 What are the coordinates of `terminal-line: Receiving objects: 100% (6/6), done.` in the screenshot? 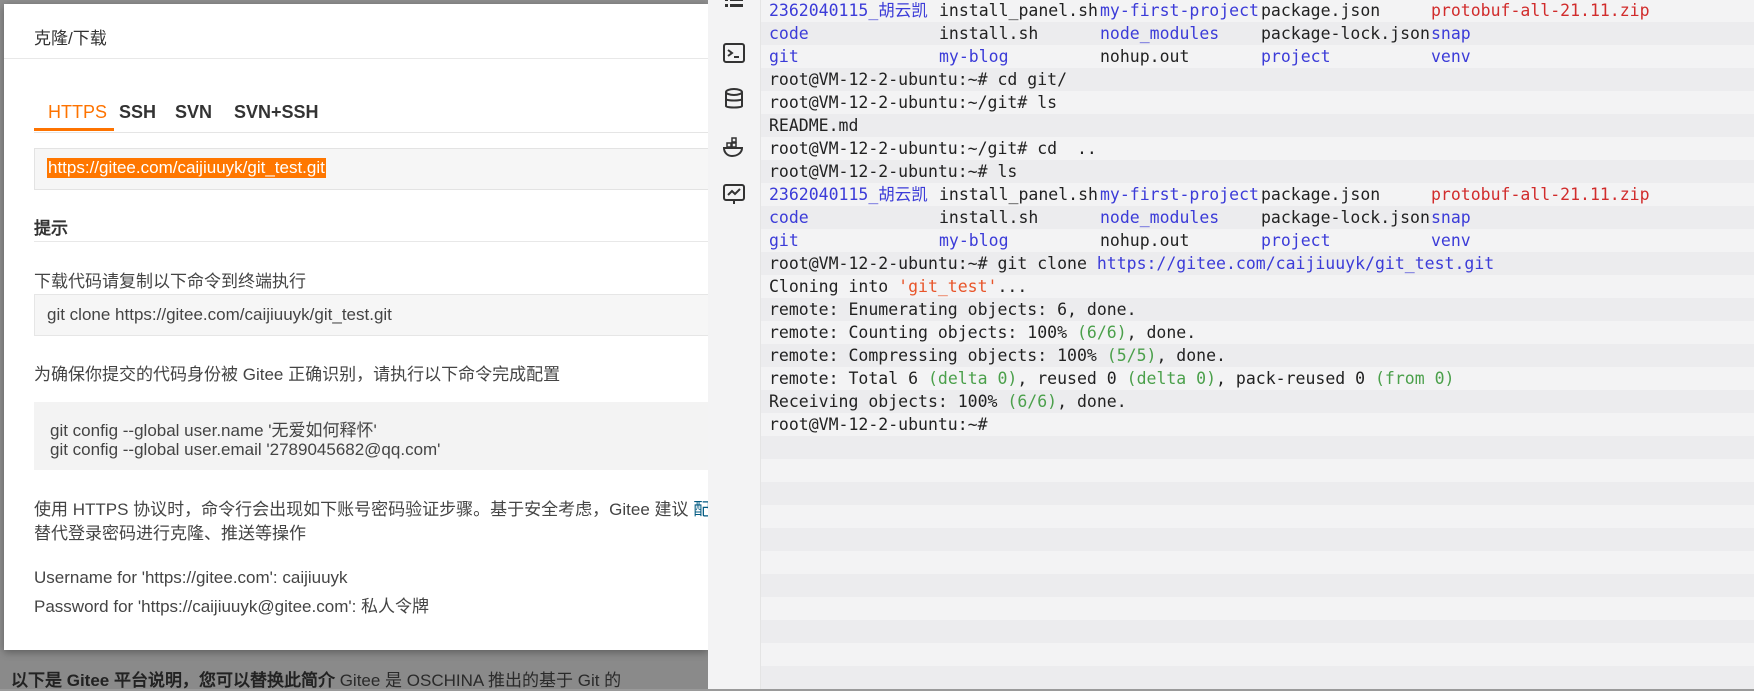 It's located at (1257, 401).